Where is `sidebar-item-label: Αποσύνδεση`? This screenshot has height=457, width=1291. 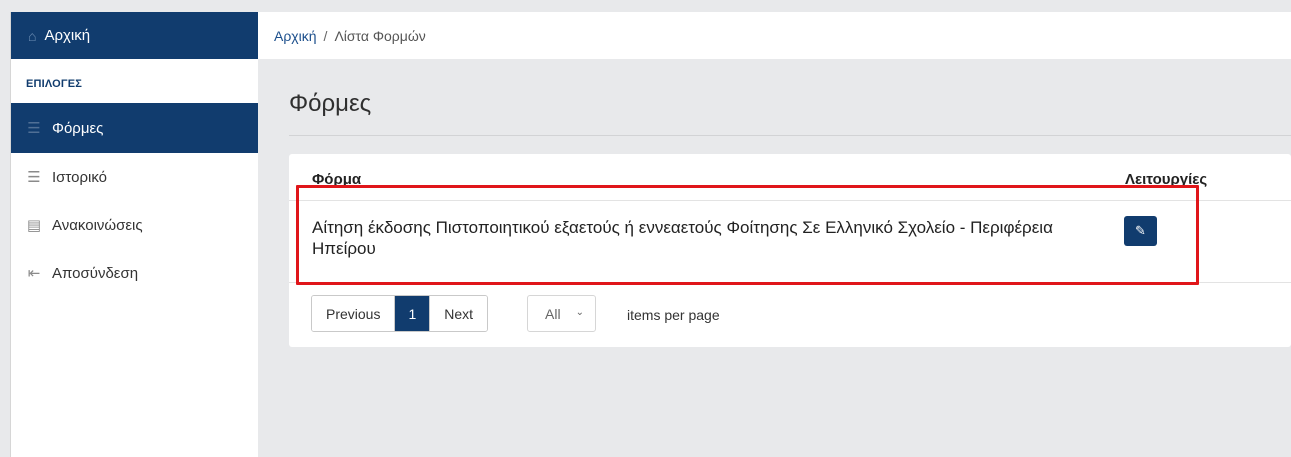 sidebar-item-label: Αποσύνδεση is located at coordinates (95, 273).